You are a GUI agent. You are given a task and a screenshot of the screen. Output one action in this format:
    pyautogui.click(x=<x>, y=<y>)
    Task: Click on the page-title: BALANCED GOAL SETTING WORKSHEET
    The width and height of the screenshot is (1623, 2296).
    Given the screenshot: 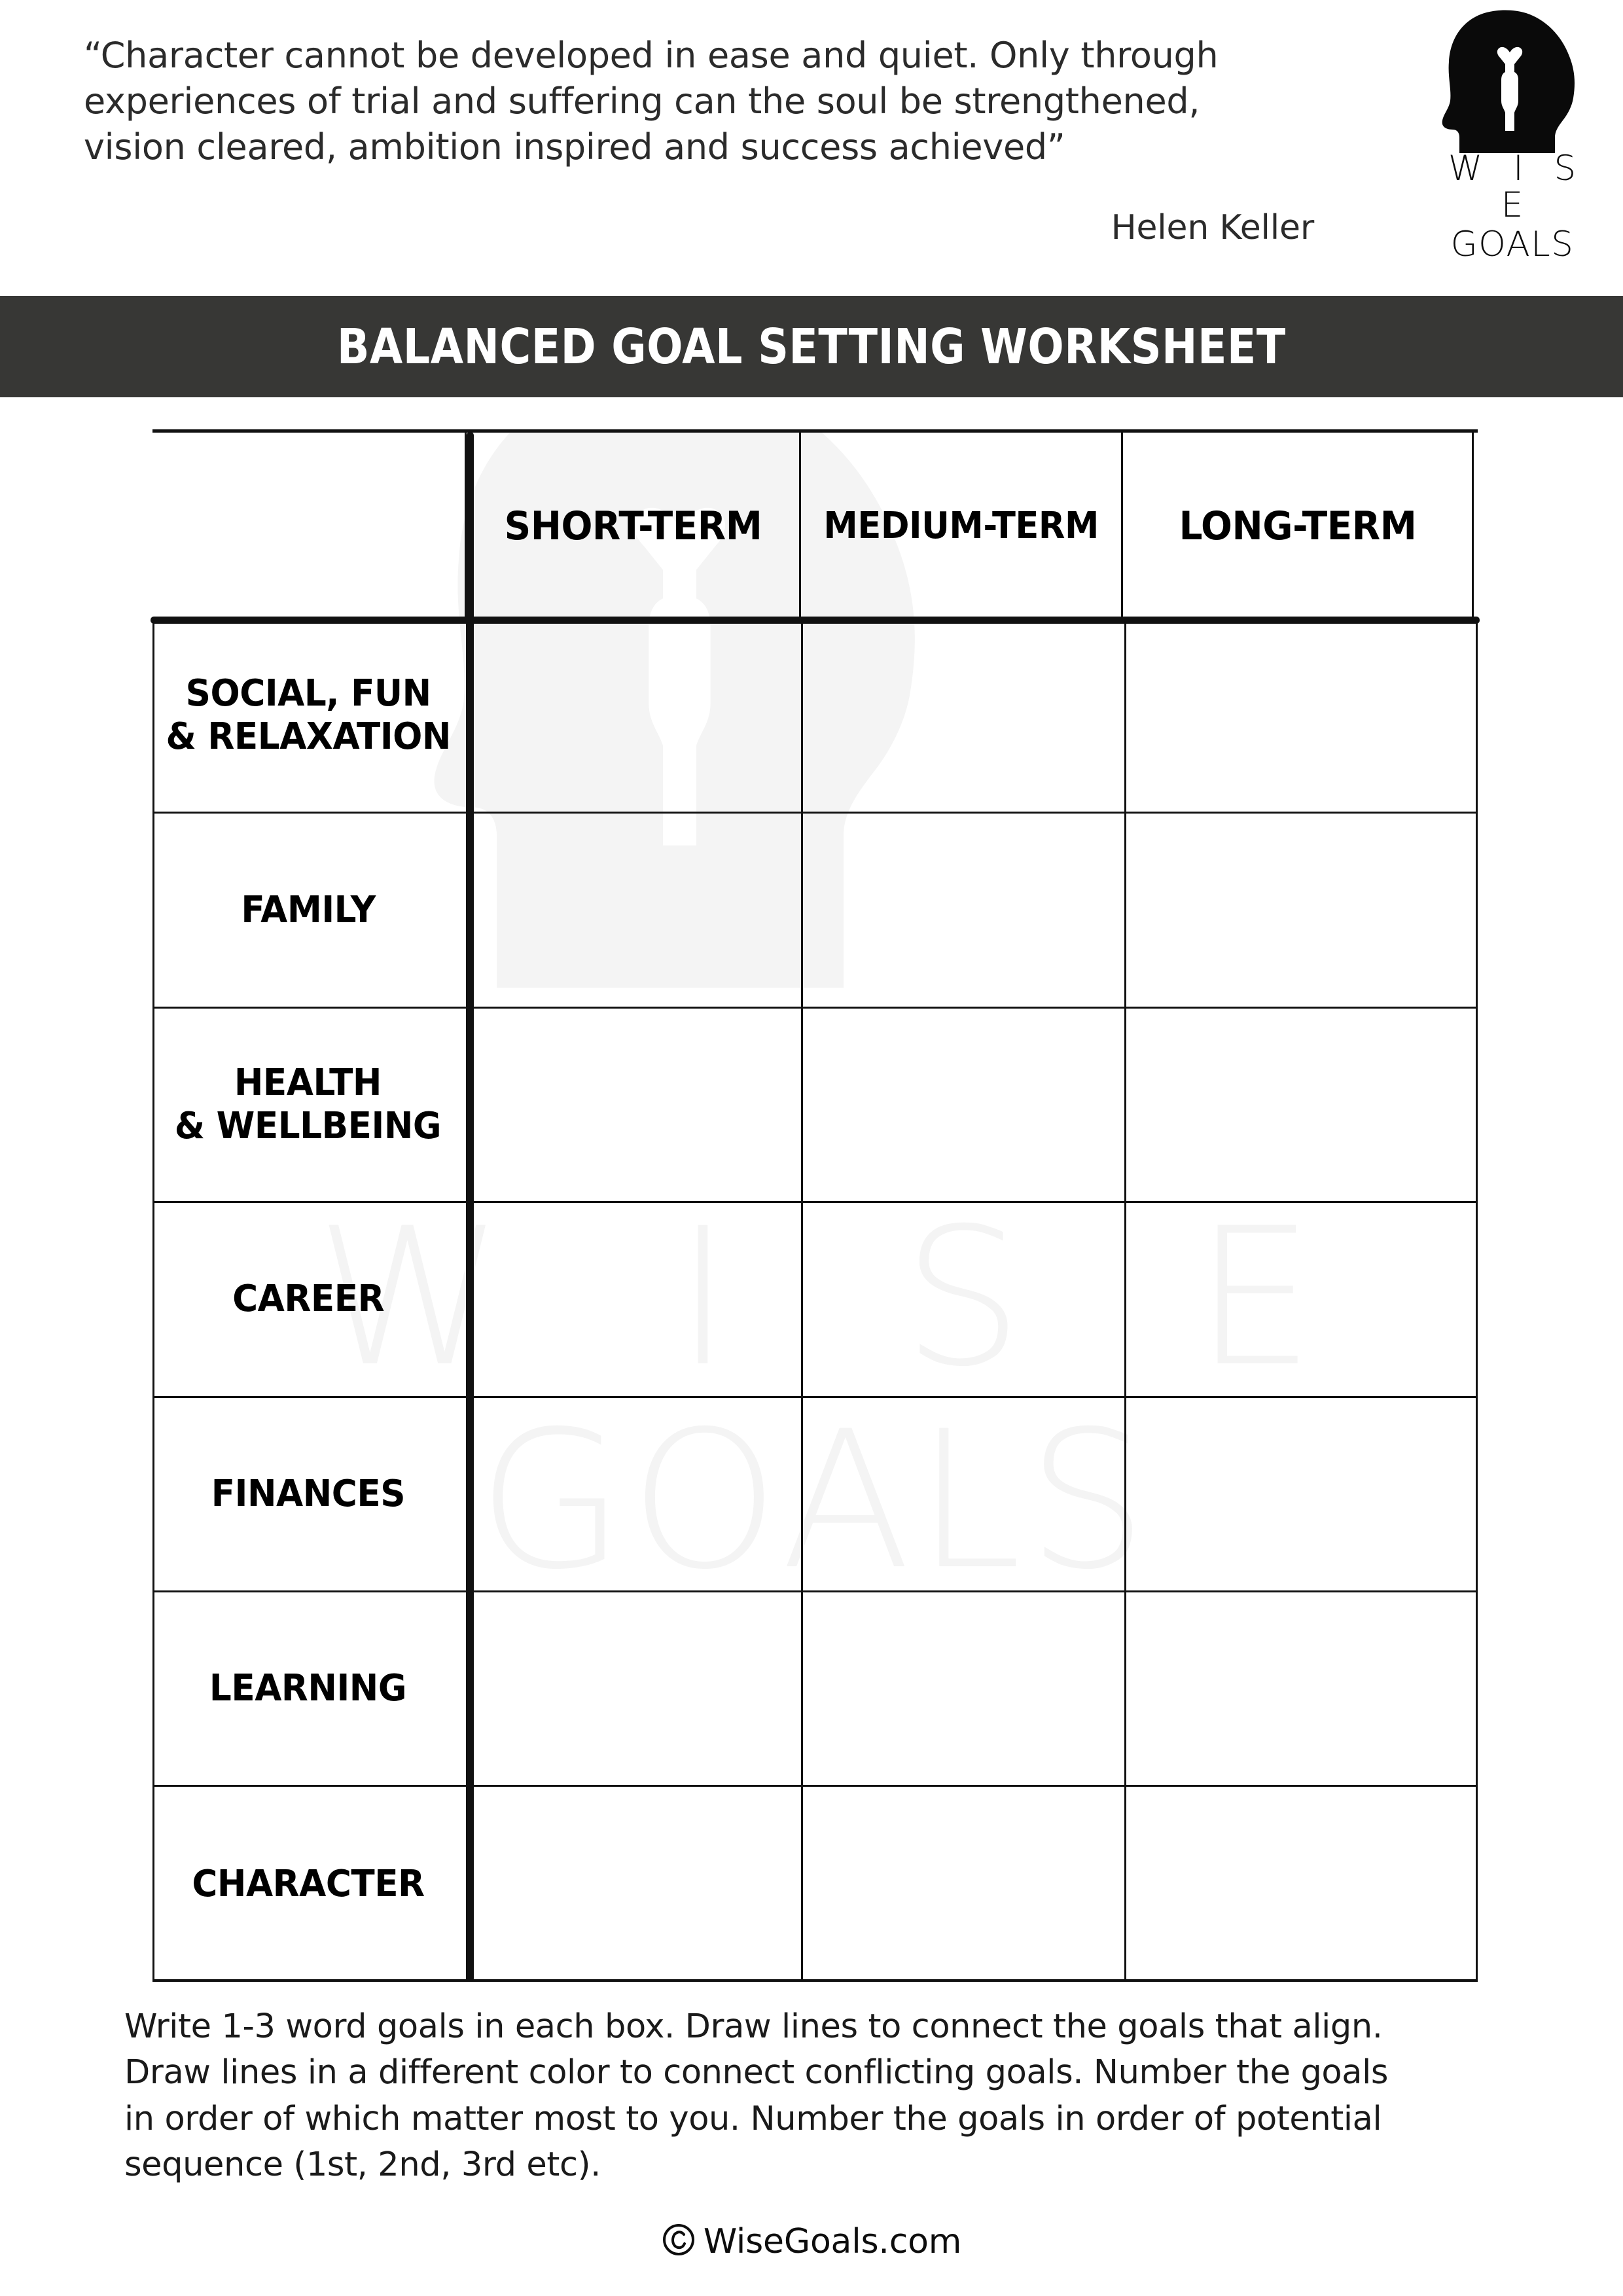 What is the action you would take?
    pyautogui.click(x=811, y=346)
    